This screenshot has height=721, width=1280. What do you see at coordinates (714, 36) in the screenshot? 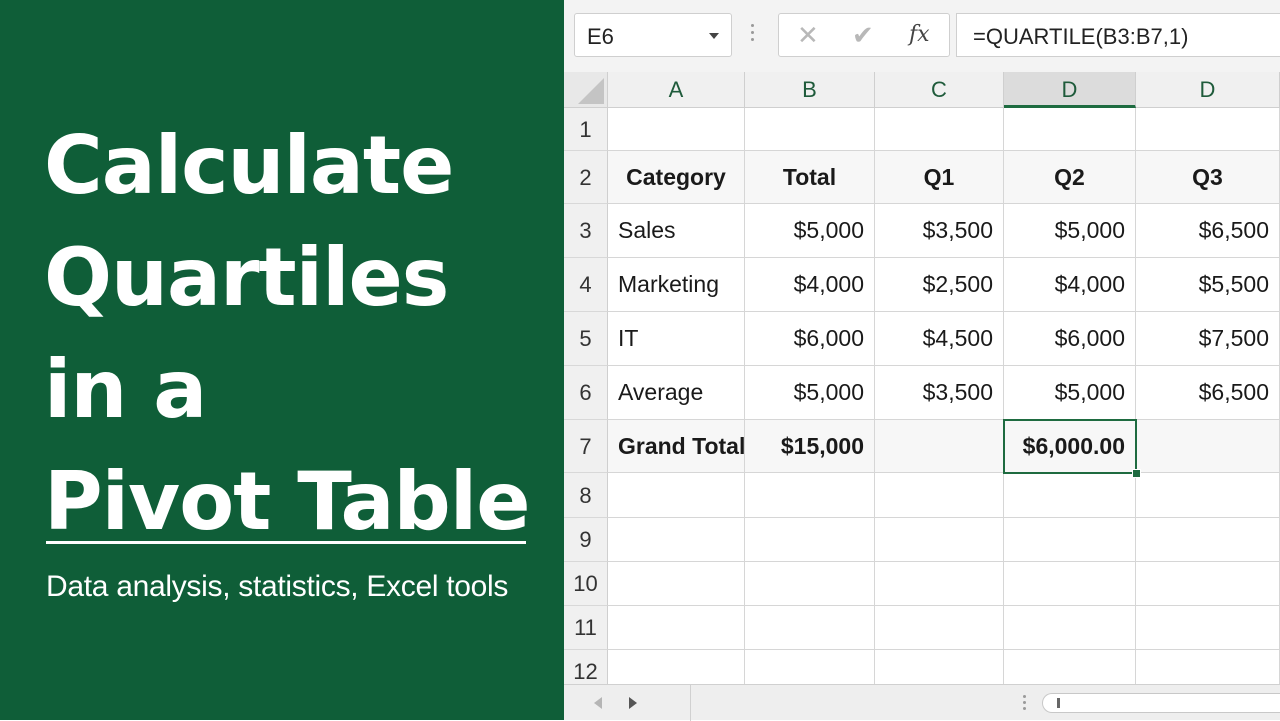
I see `chevron-down-icon` at bounding box center [714, 36].